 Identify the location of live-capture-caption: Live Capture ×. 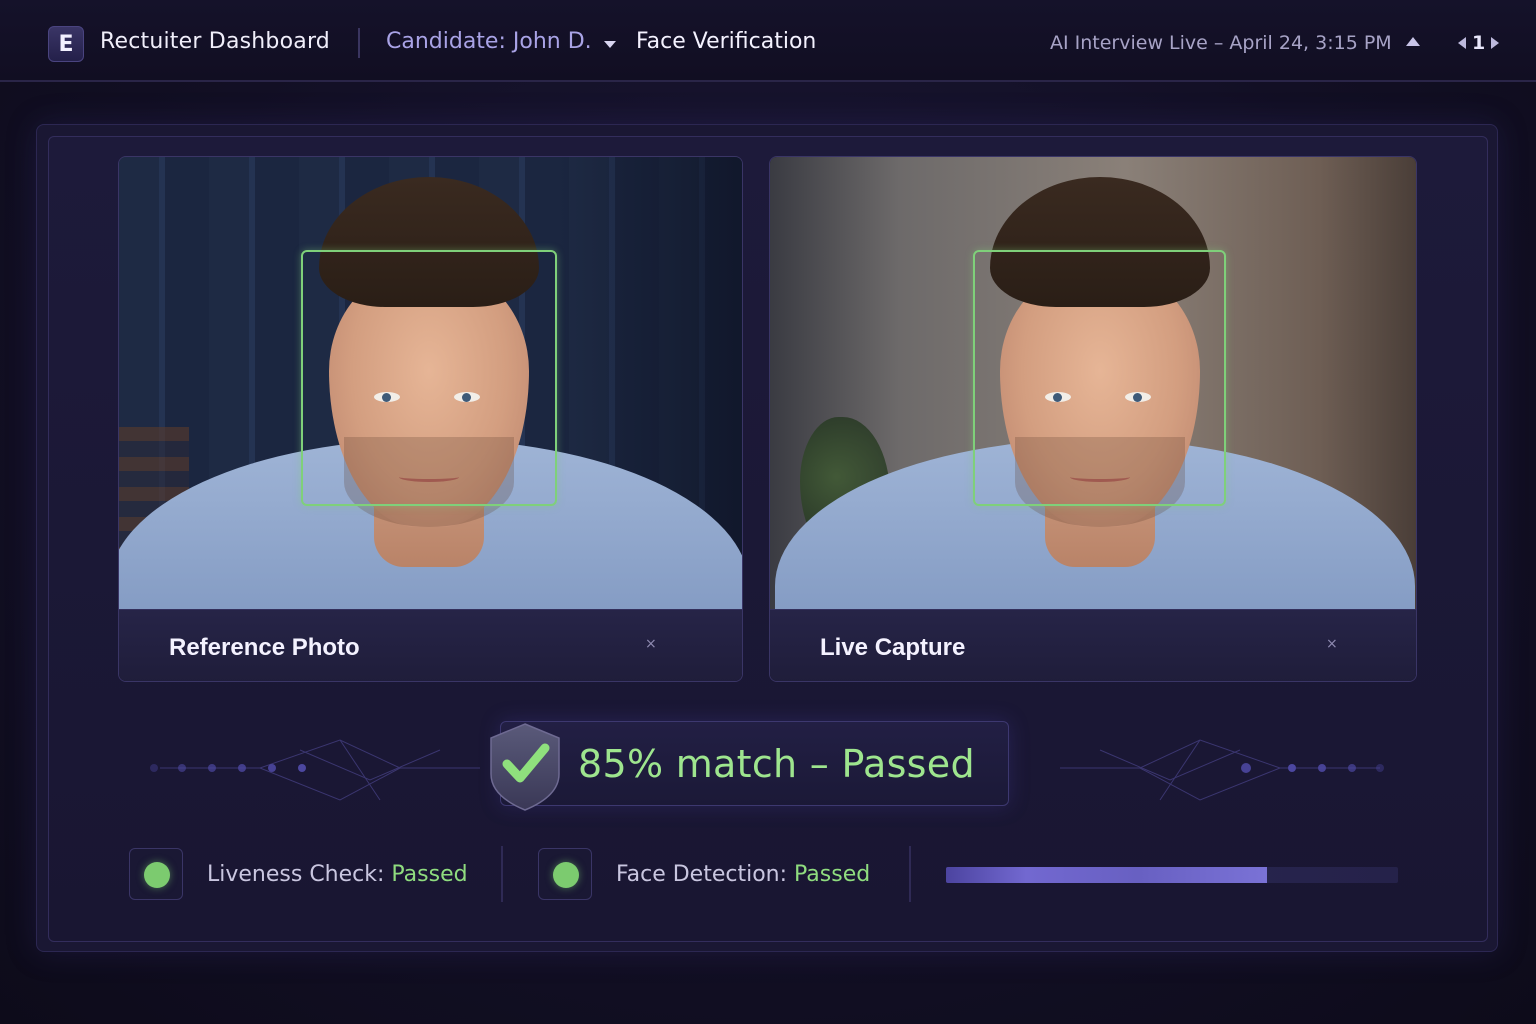
(1093, 645).